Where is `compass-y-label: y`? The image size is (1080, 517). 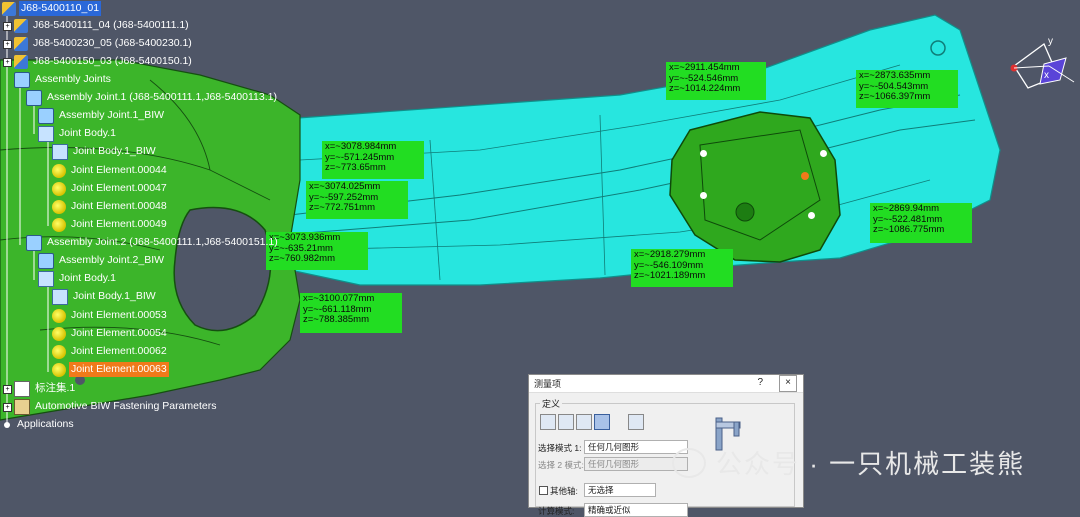
compass-y-label: y is located at coordinates (1050, 41).